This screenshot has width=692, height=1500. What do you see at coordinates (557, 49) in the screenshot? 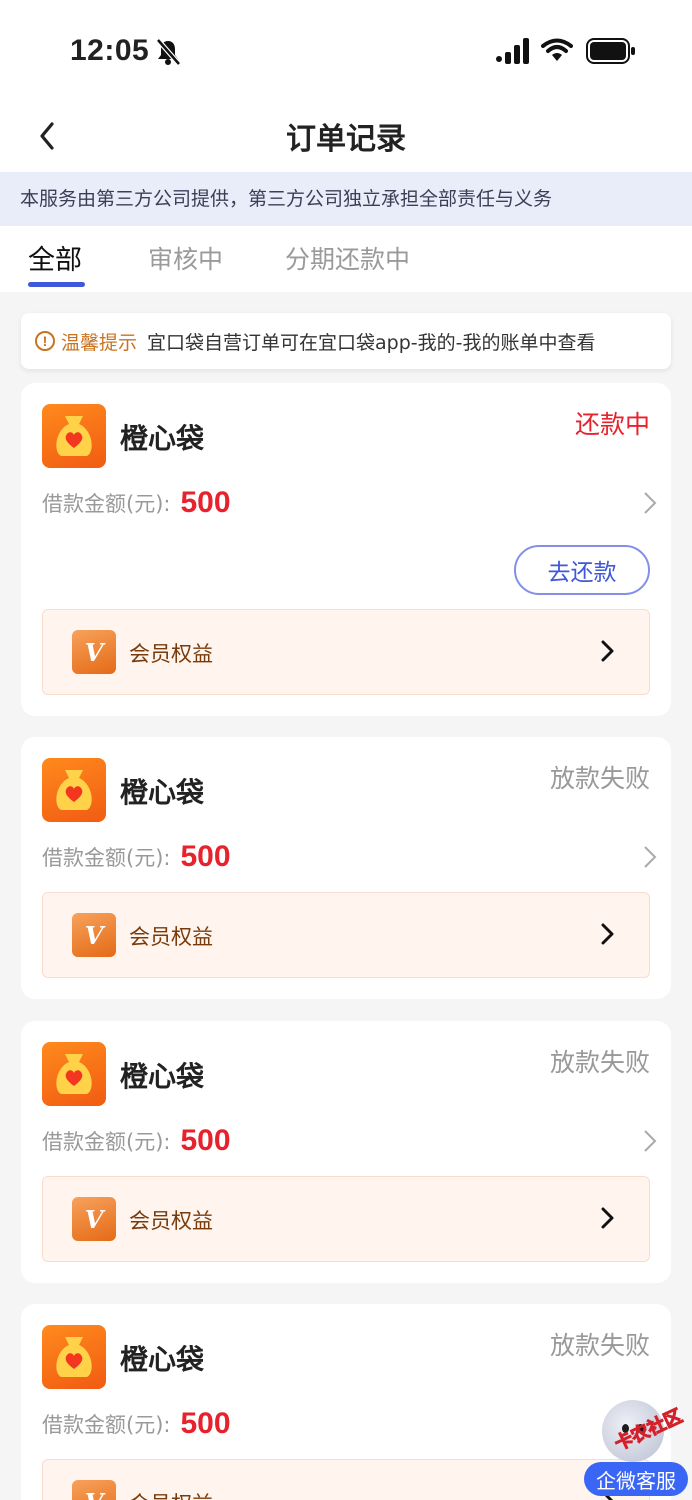
I see `wifi-icon` at bounding box center [557, 49].